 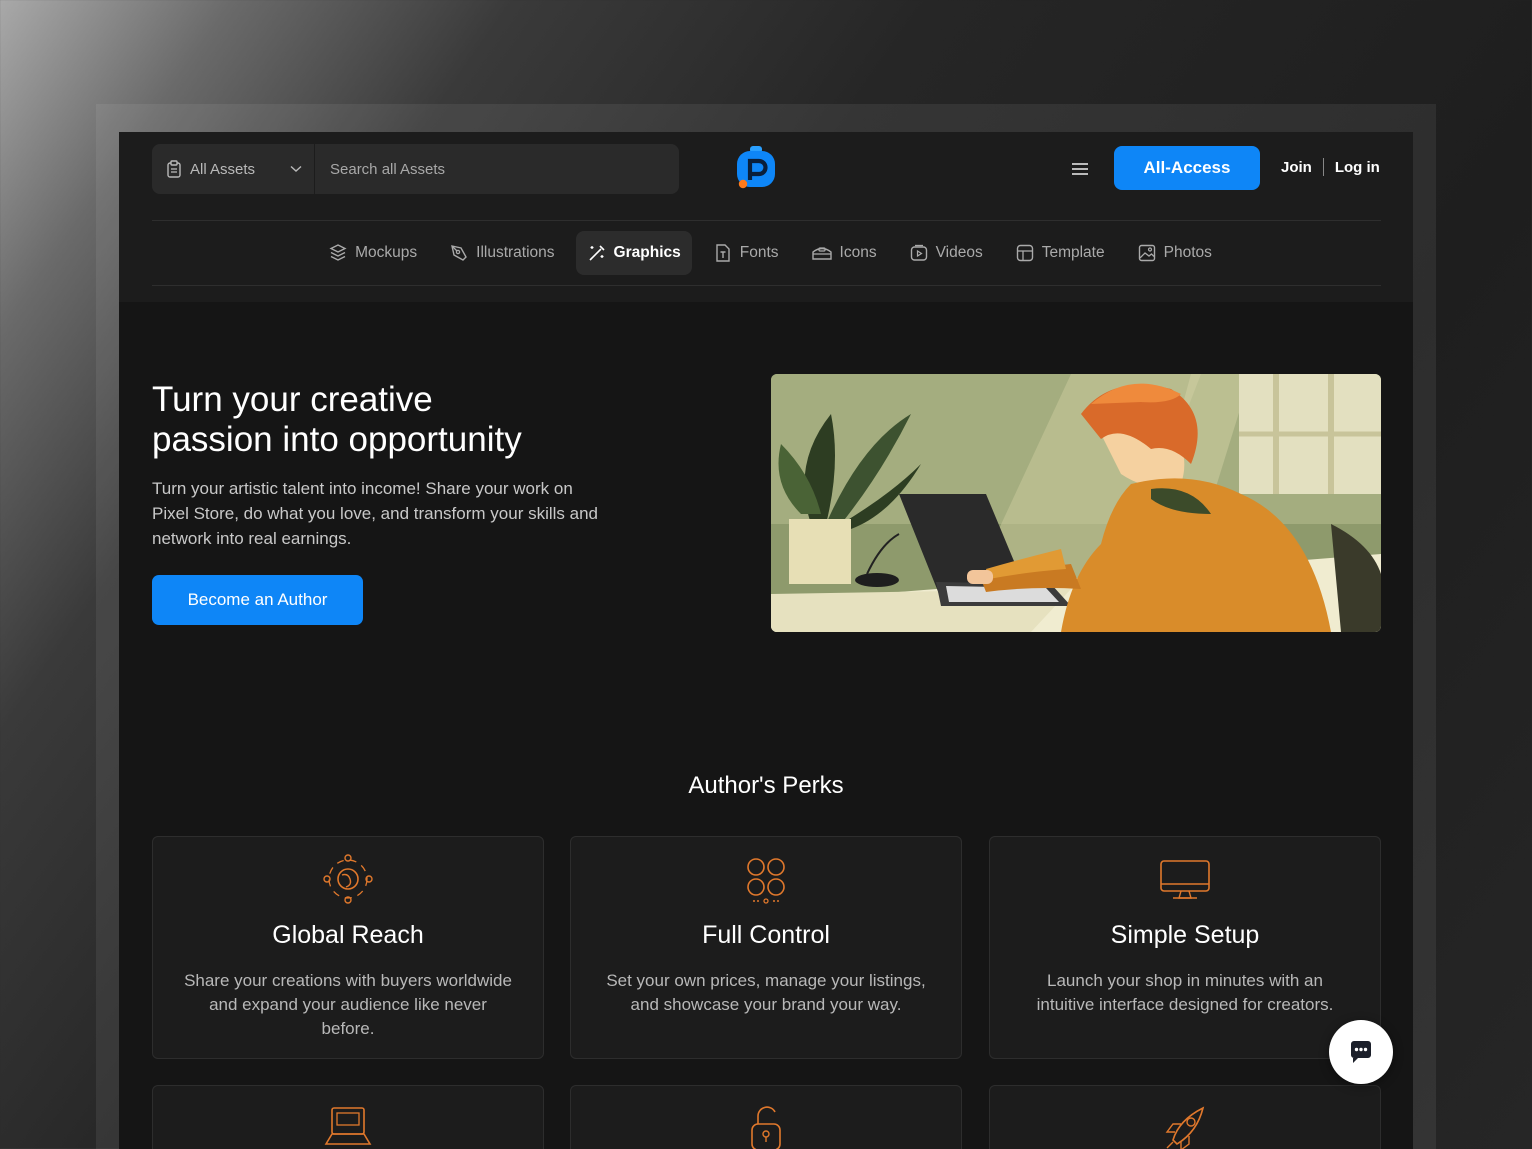 I want to click on auth-links: Join Log in, so click(x=1330, y=167).